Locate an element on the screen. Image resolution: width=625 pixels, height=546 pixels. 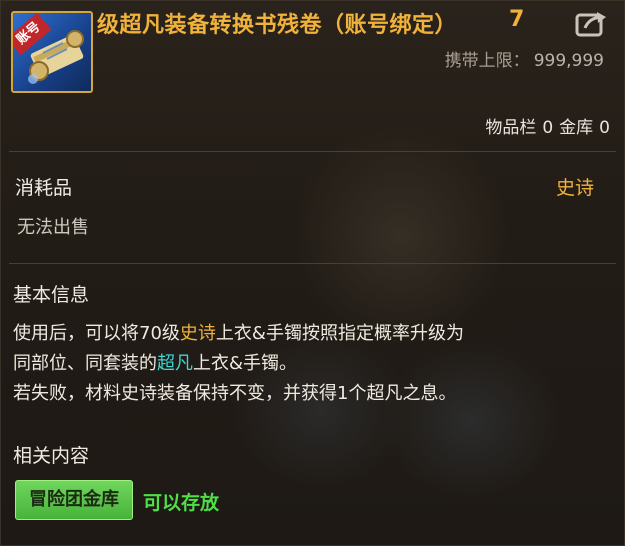
adventure-vault-button: 冒险团金库 is located at coordinates (74, 500).